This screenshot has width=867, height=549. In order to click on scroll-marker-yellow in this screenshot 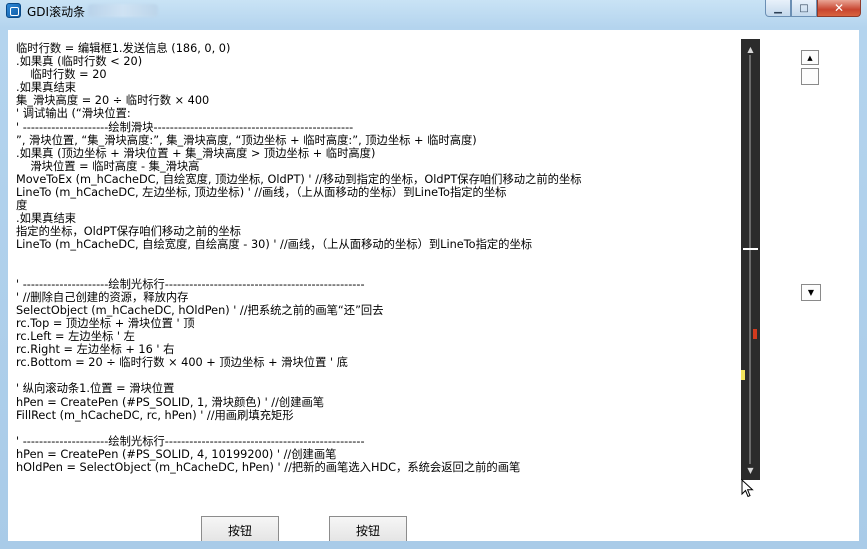, I will do `click(743, 374)`.